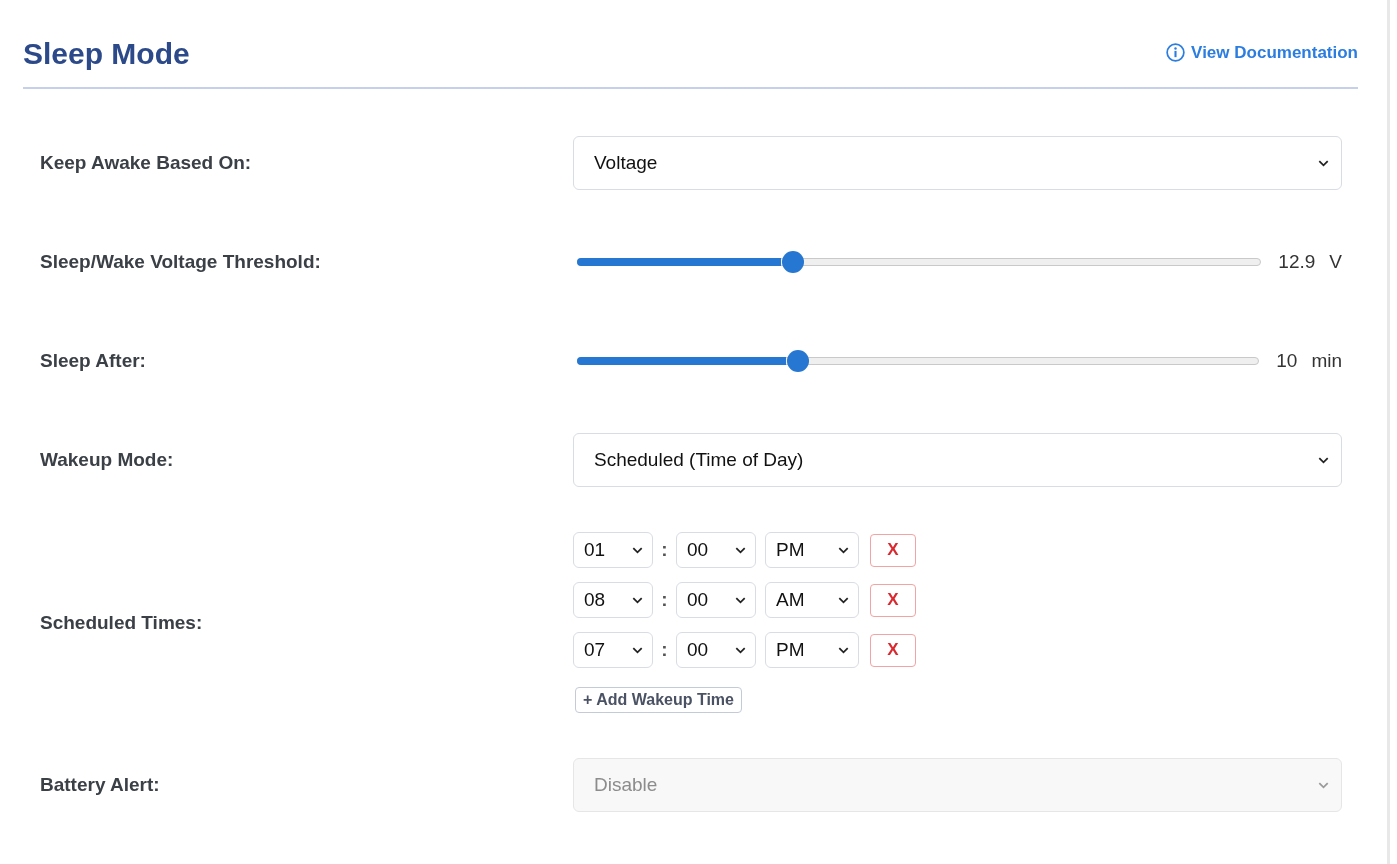 The width and height of the screenshot is (1397, 864). Describe the element at coordinates (1335, 262) in the screenshot. I see `unit-label: V` at that location.